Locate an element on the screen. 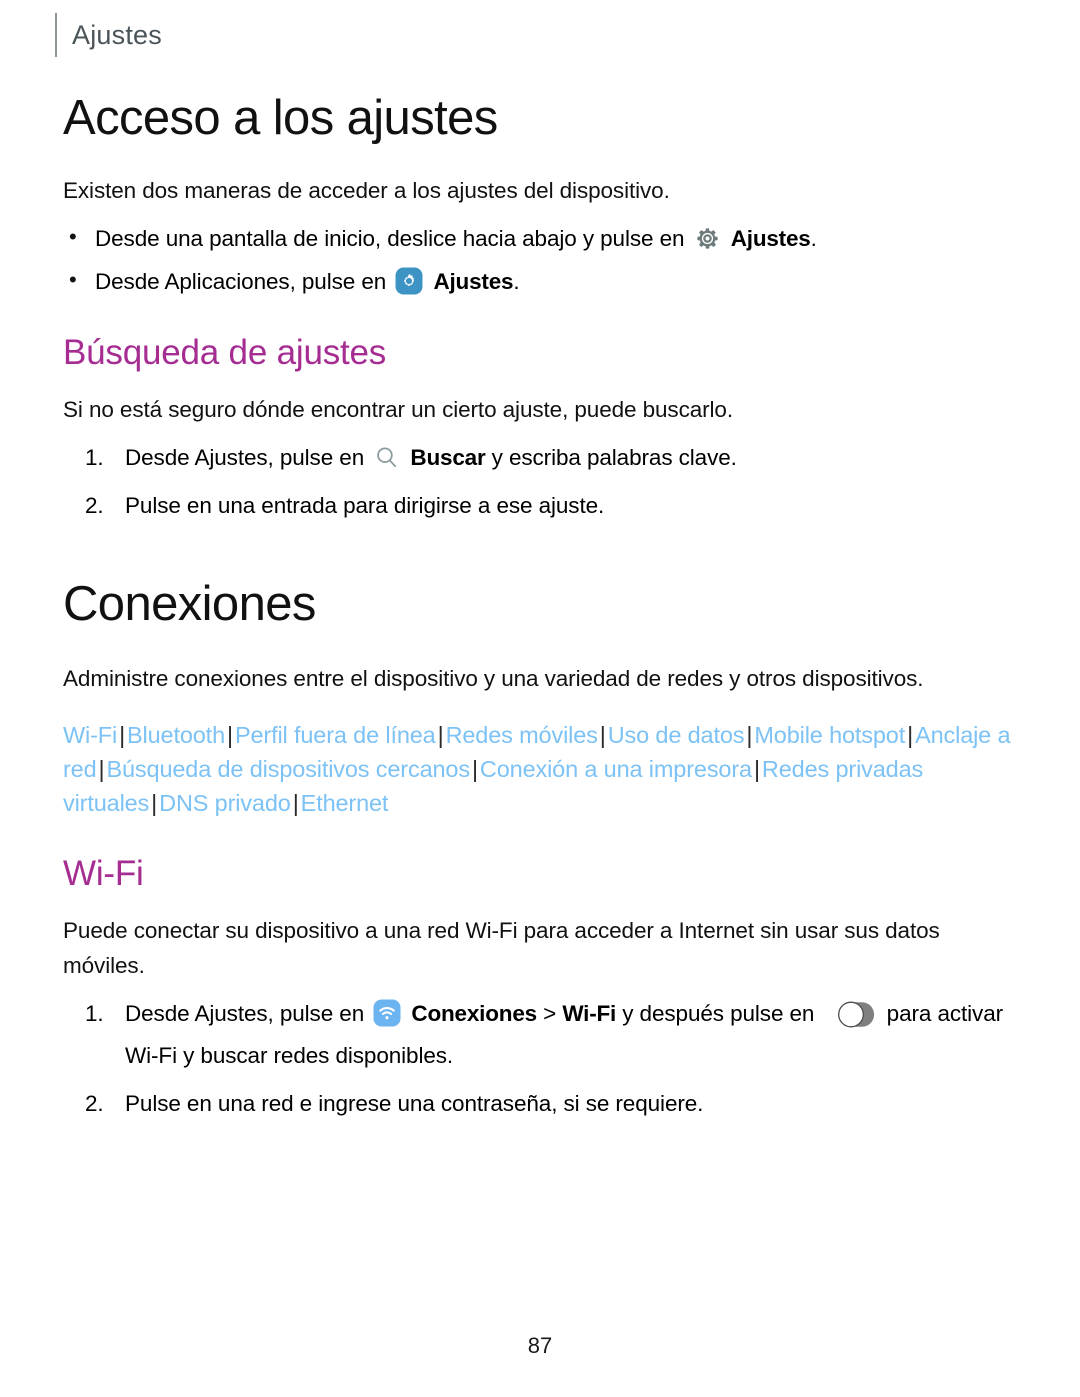 Image resolution: width=1080 pixels, height=1397 pixels. breadcrumb-chevron: > is located at coordinates (550, 1013).